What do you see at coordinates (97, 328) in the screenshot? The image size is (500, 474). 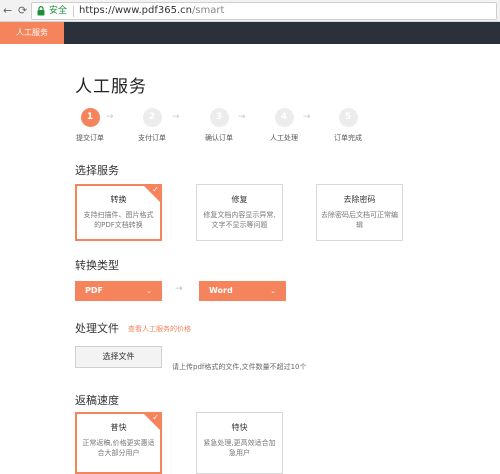 I see `section-title-file: 处理文件` at bounding box center [97, 328].